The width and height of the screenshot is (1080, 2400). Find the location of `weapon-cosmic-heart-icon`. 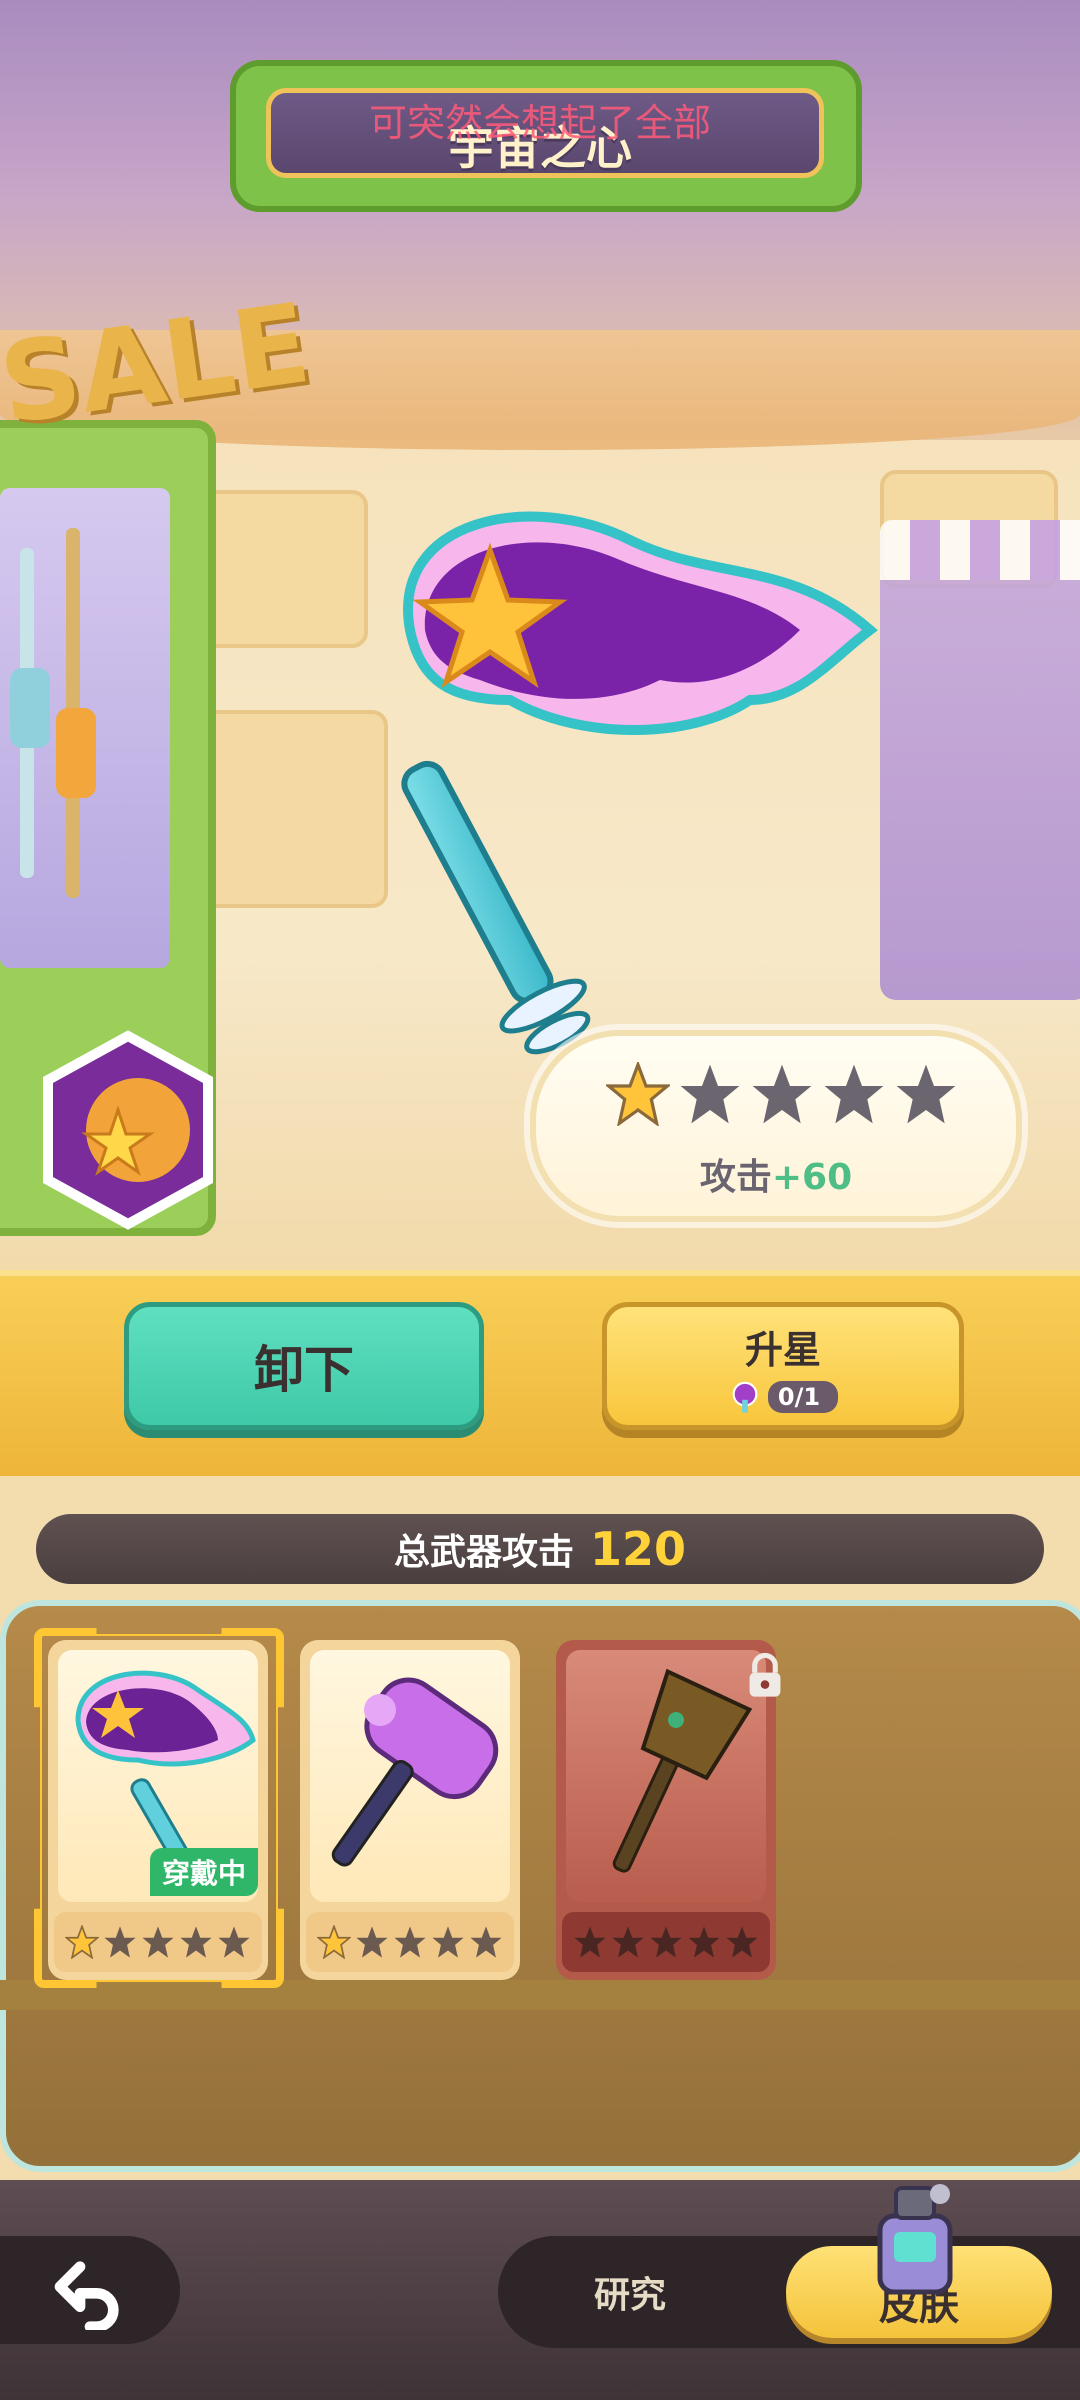

weapon-cosmic-heart-icon is located at coordinates (639, 783).